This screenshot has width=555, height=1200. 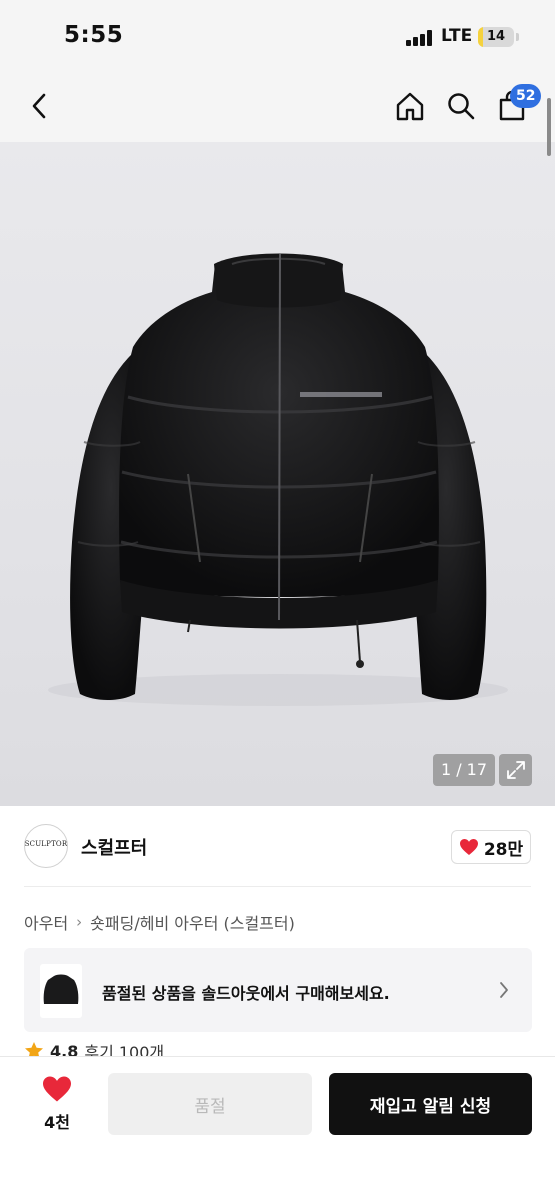 I want to click on brand-like-count: 28만, so click(x=503, y=849).